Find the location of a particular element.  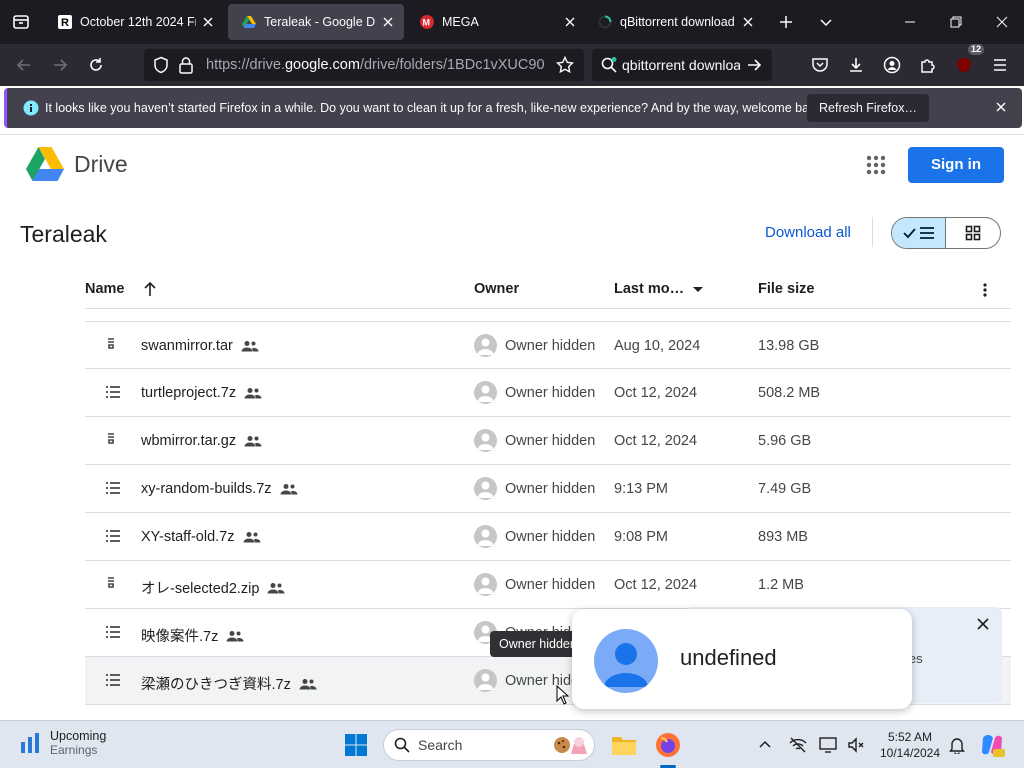

owner-name: Owner hidden is located at coordinates (550, 392).